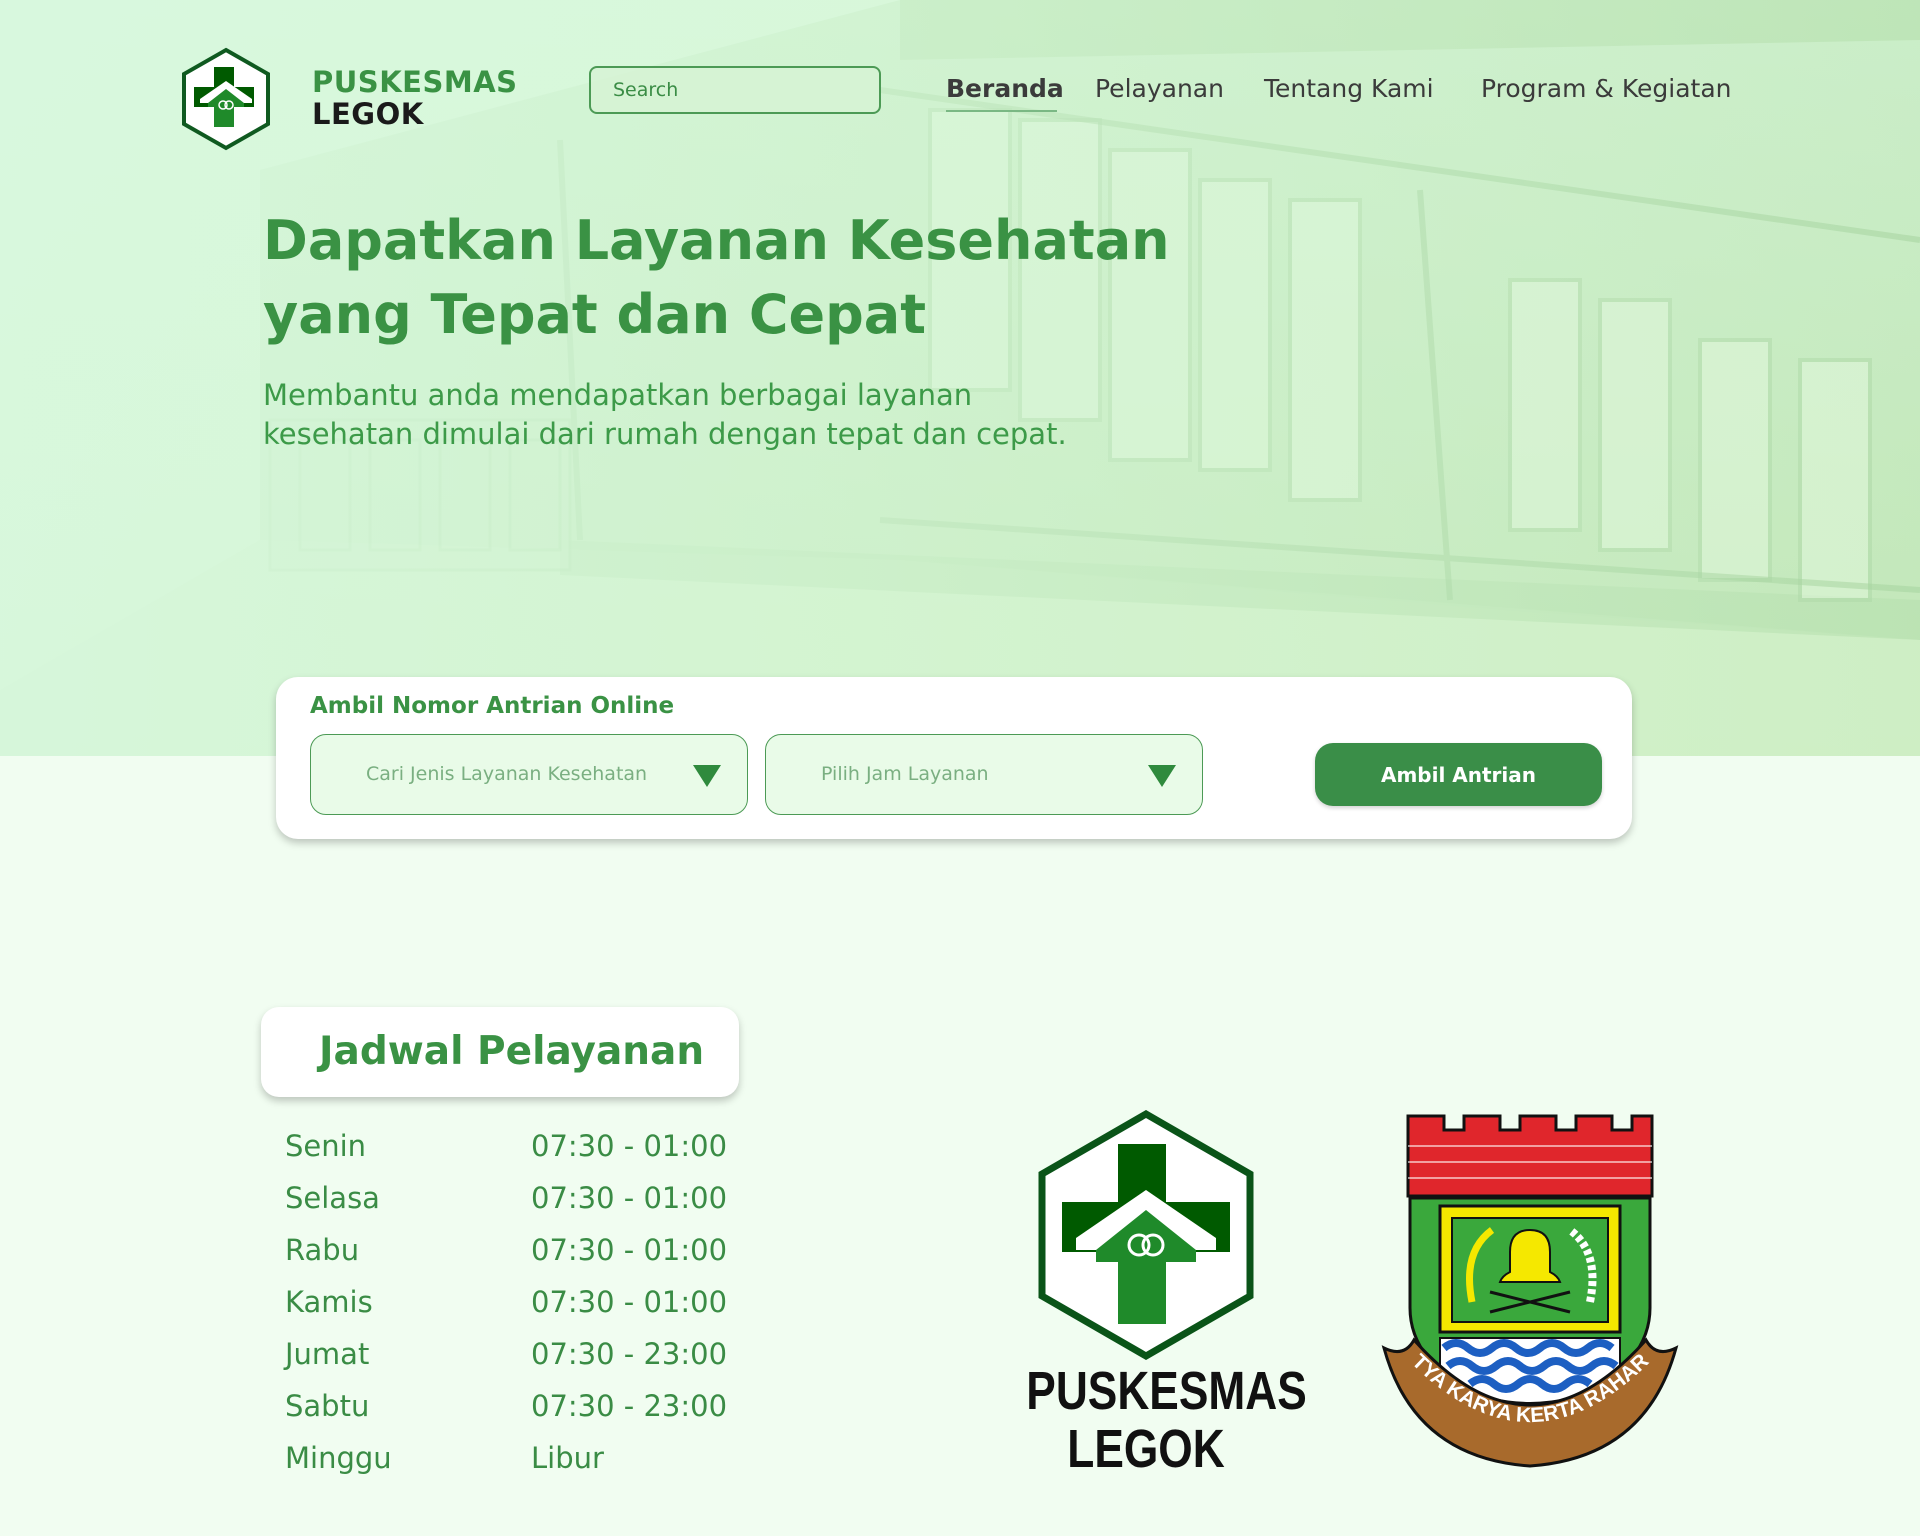  What do you see at coordinates (525, 1203) in the screenshot?
I see `schedule-row: Selasa 07:30 - 01:00` at bounding box center [525, 1203].